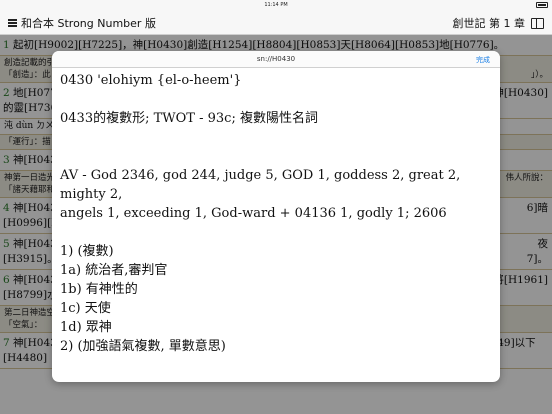 Image resolution: width=552 pixels, height=414 pixels. What do you see at coordinates (489, 23) in the screenshot?
I see `chapter-selector: 創世記 第 1 章` at bounding box center [489, 23].